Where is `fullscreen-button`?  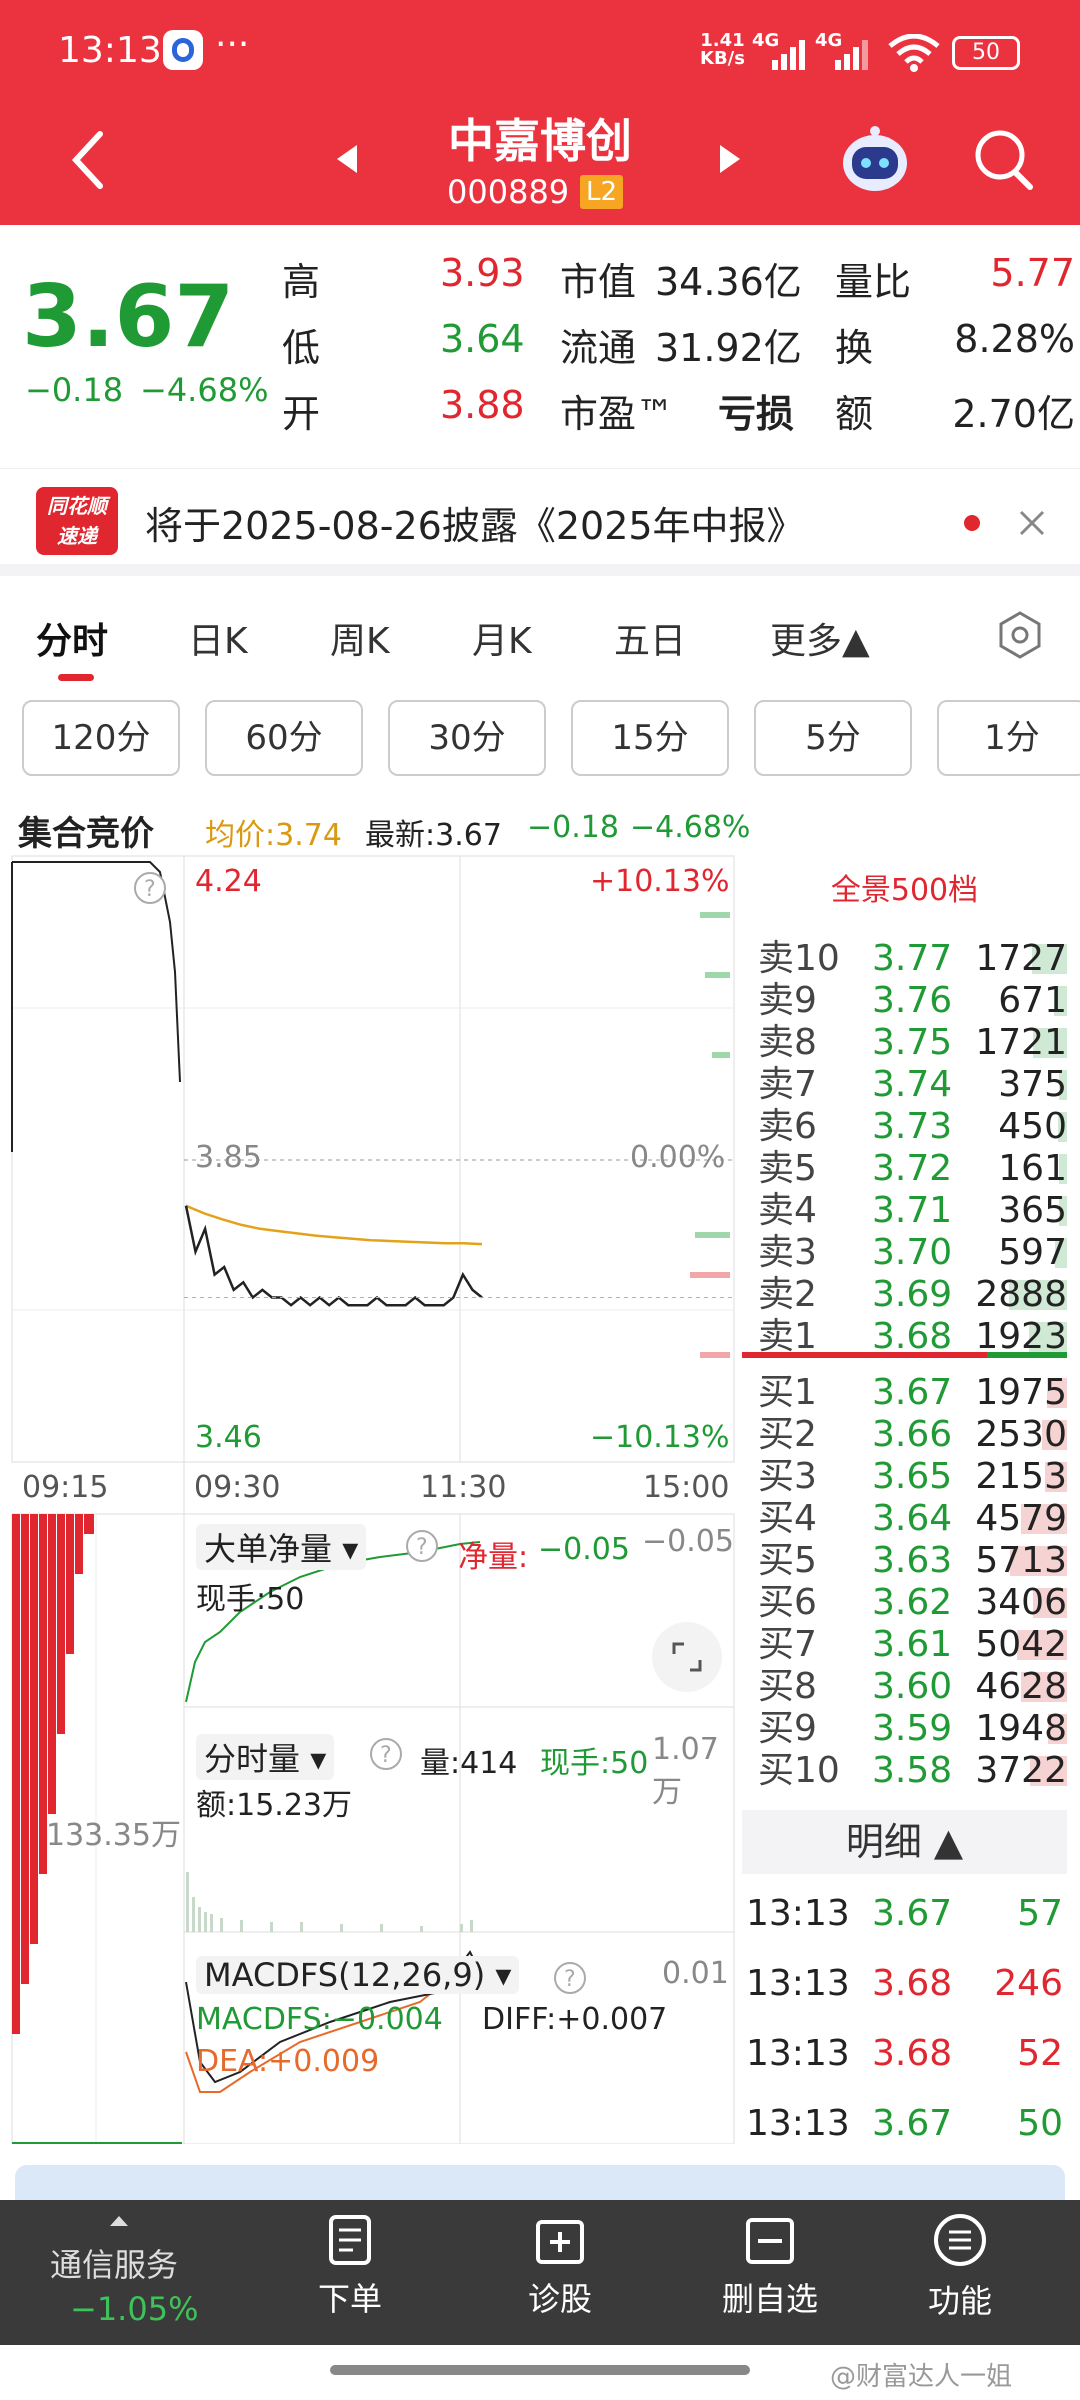 fullscreen-button is located at coordinates (687, 1657).